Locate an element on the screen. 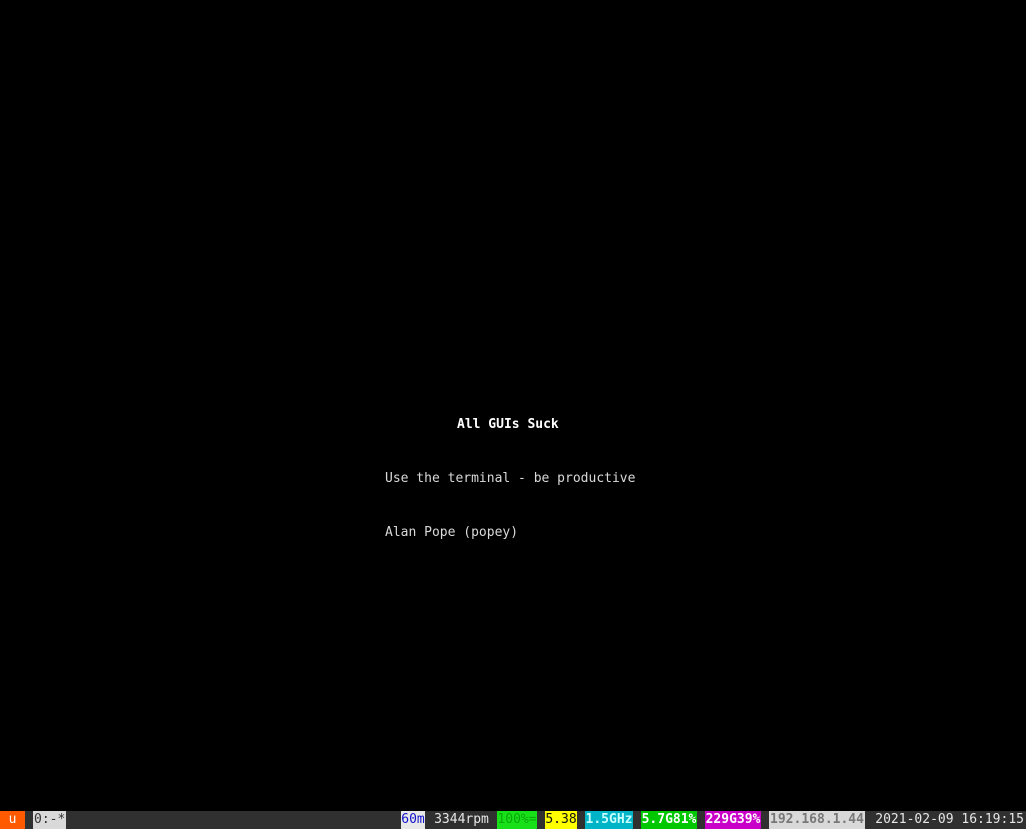 The width and height of the screenshot is (1026, 829). memory-indicator: 5.7G81% is located at coordinates (669, 820).